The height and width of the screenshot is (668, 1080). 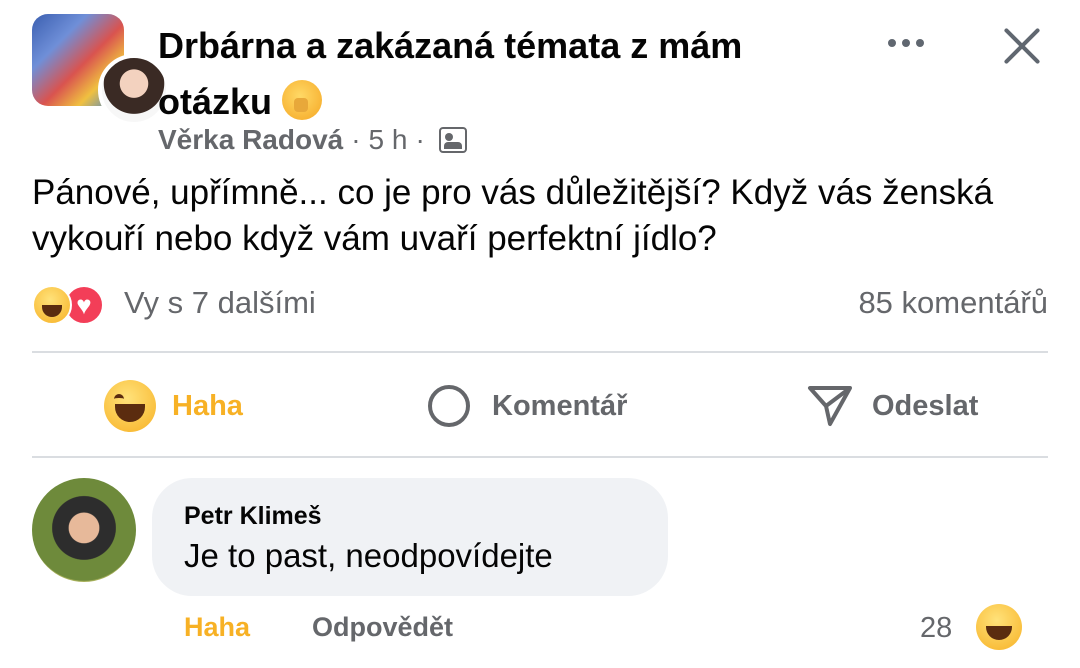 I want to click on haha-label: Haha, so click(x=207, y=405).